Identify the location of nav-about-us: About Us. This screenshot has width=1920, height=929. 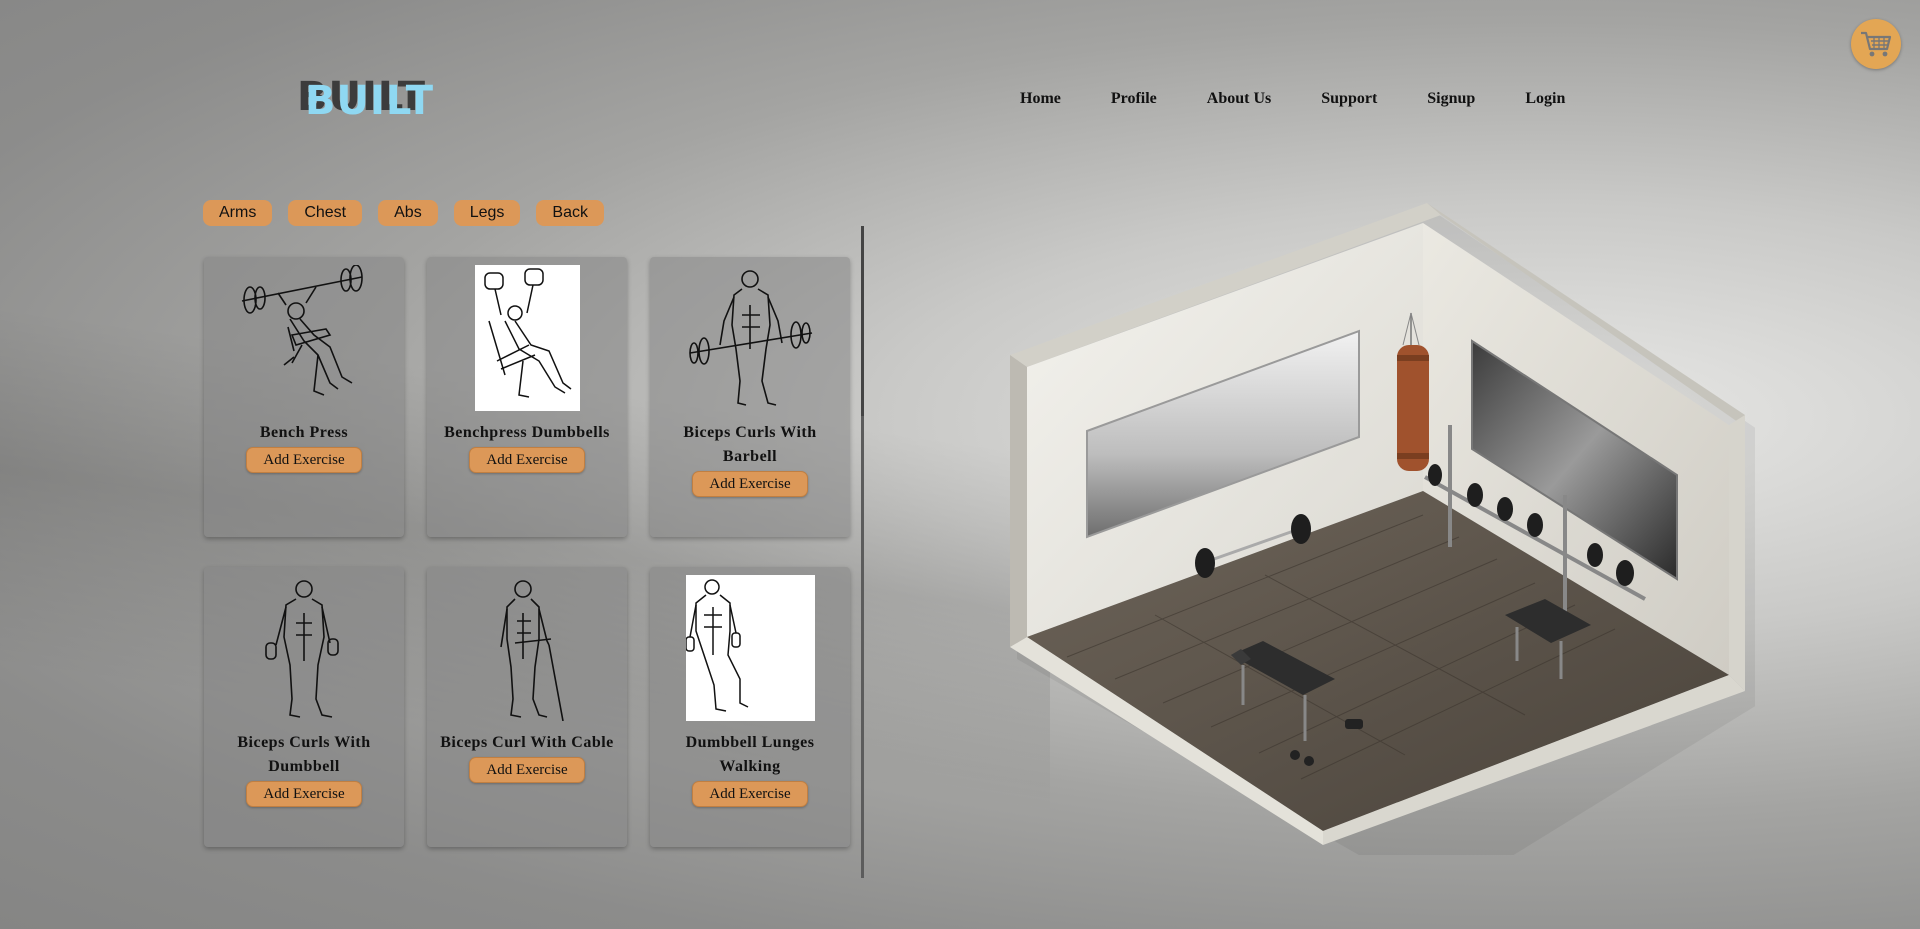
(1239, 99).